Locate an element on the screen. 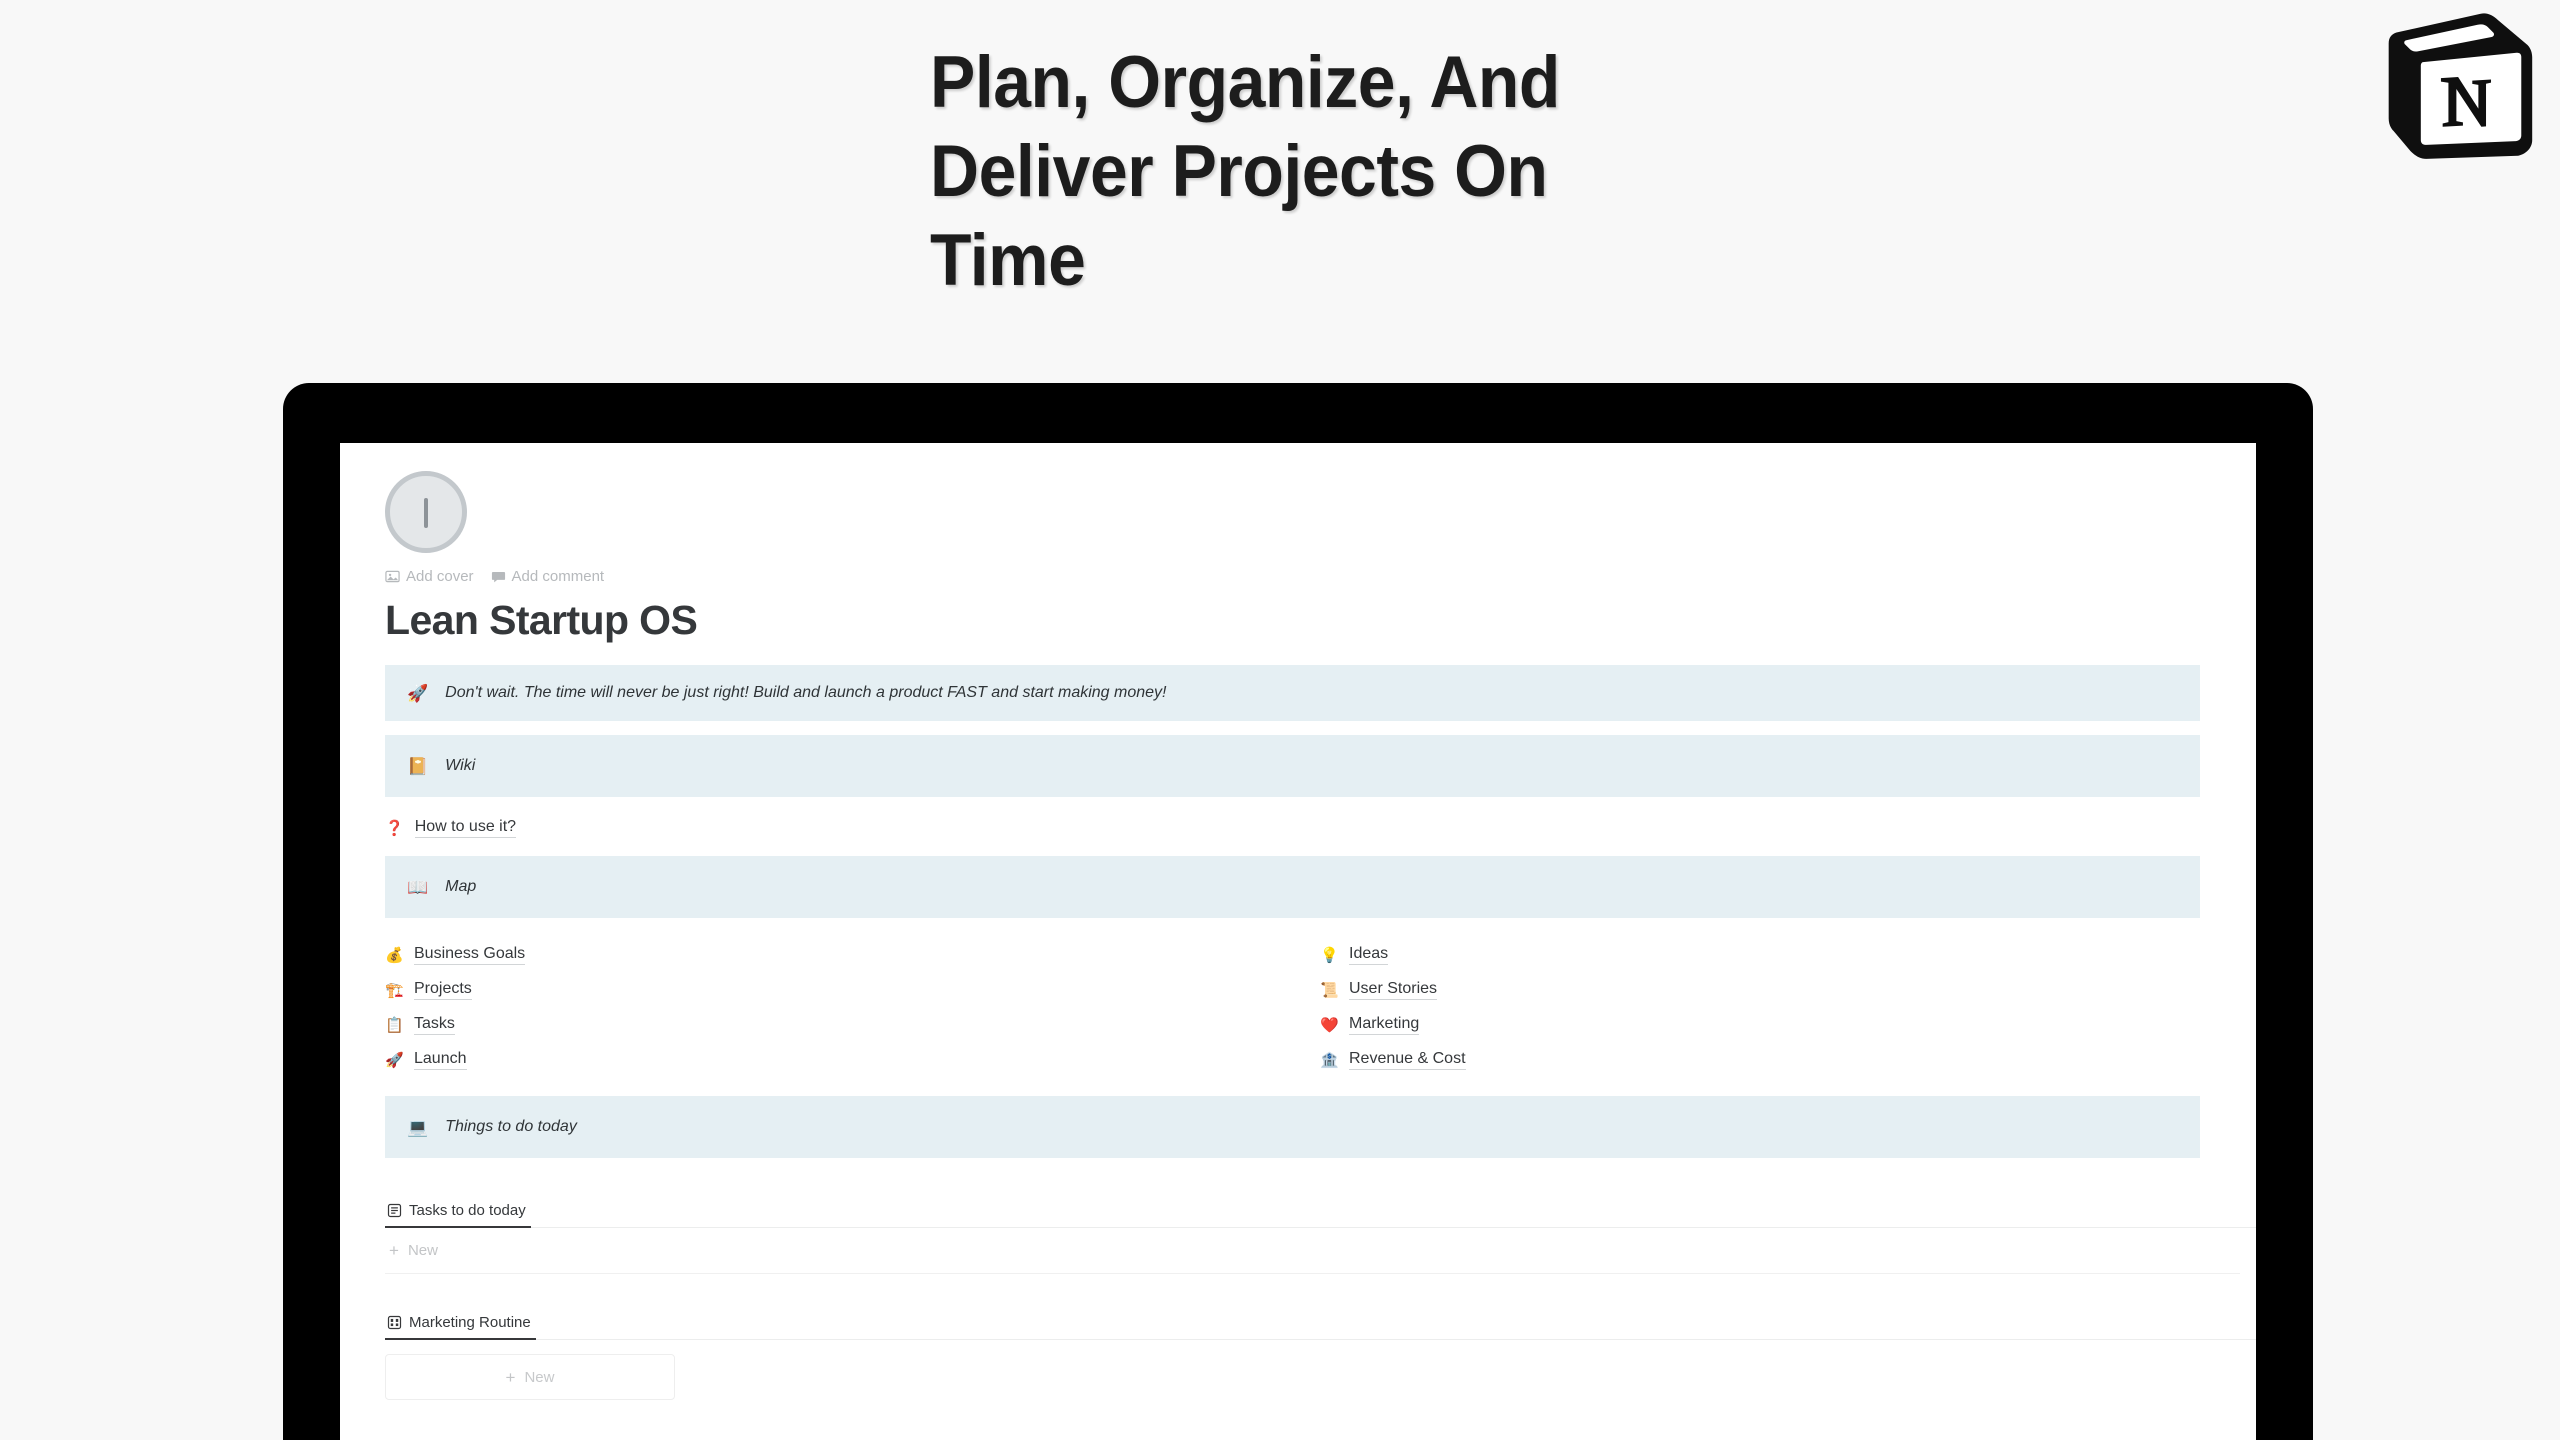  add-cover-button: Add cover is located at coordinates (429, 576).